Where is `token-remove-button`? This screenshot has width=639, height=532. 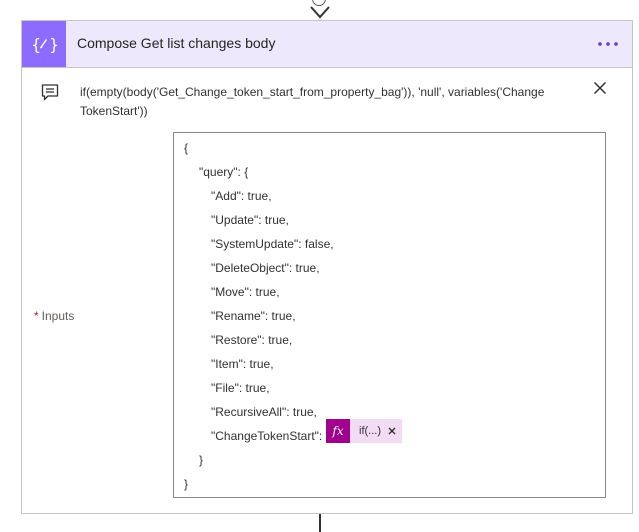 token-remove-button is located at coordinates (392, 431).